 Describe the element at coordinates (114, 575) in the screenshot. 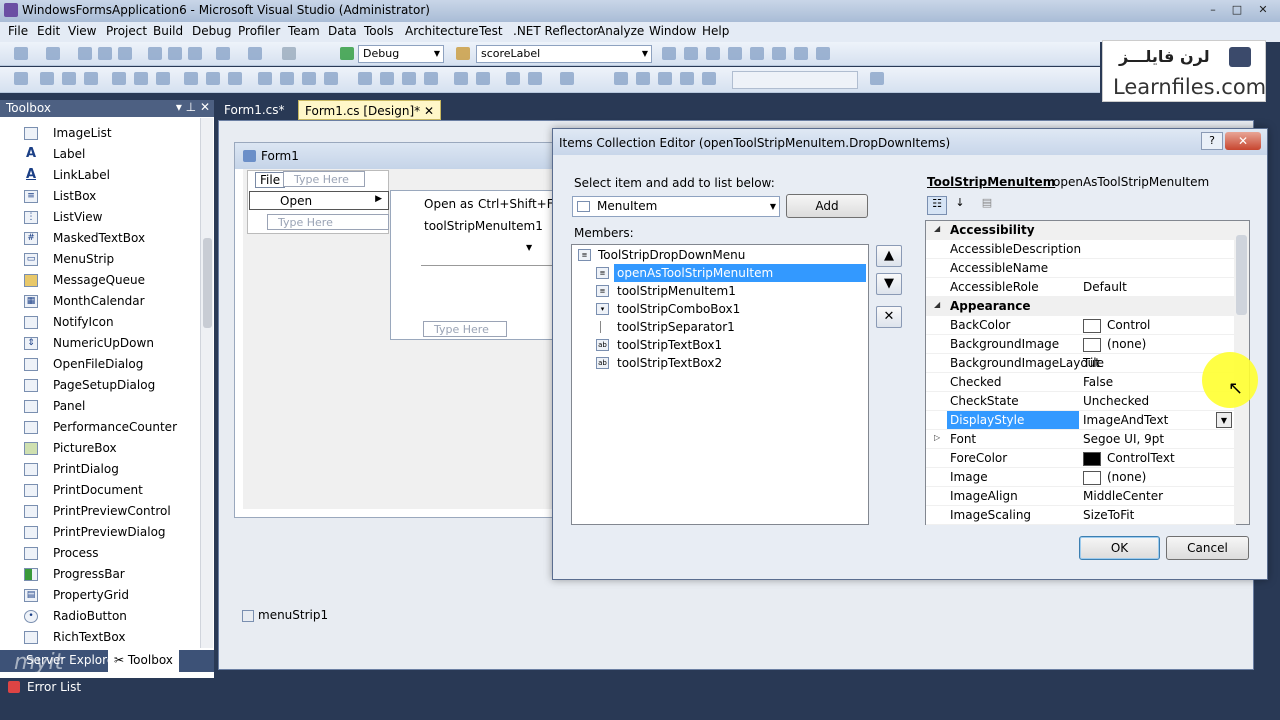

I see `toolbox-item-progressbar: ProgressBar` at that location.